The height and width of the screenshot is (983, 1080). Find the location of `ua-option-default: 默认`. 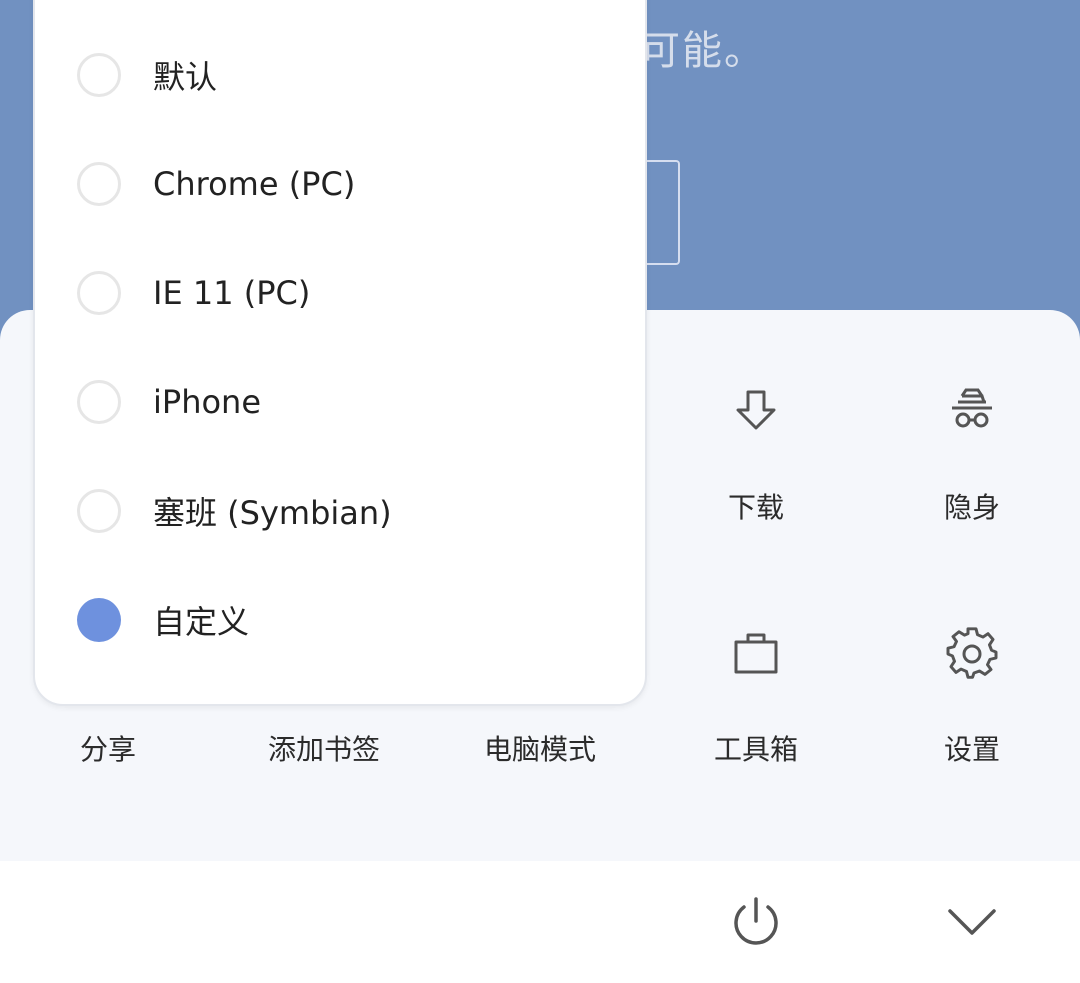

ua-option-default: 默认 is located at coordinates (340, 74).